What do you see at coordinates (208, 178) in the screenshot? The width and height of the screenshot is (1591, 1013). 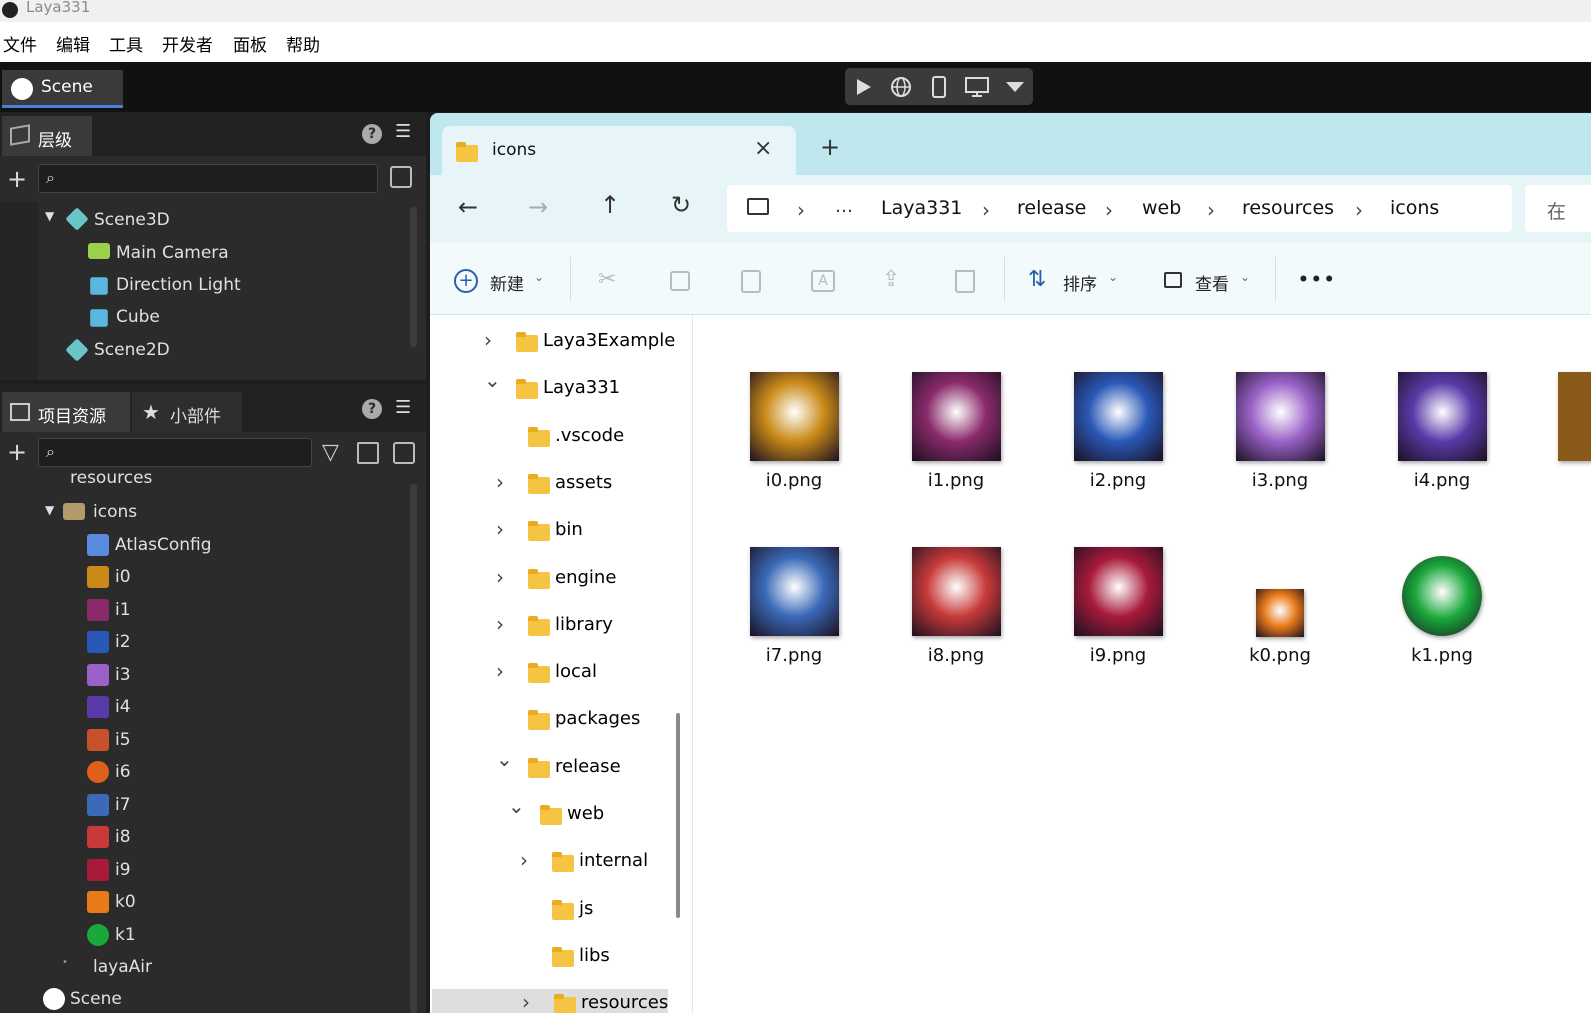 I see `hierarchy-search-input: ⌕` at bounding box center [208, 178].